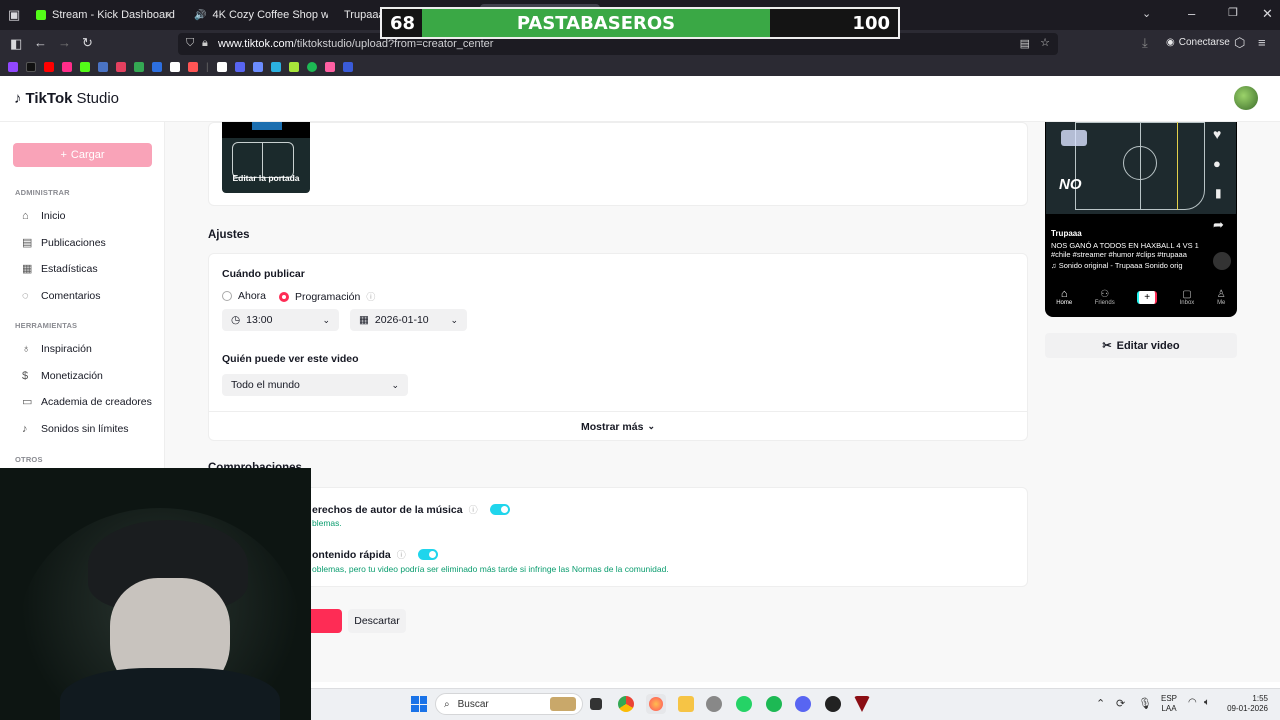 The width and height of the screenshot is (1280, 720). I want to click on comment-bubble-icon: ●, so click(1217, 163).